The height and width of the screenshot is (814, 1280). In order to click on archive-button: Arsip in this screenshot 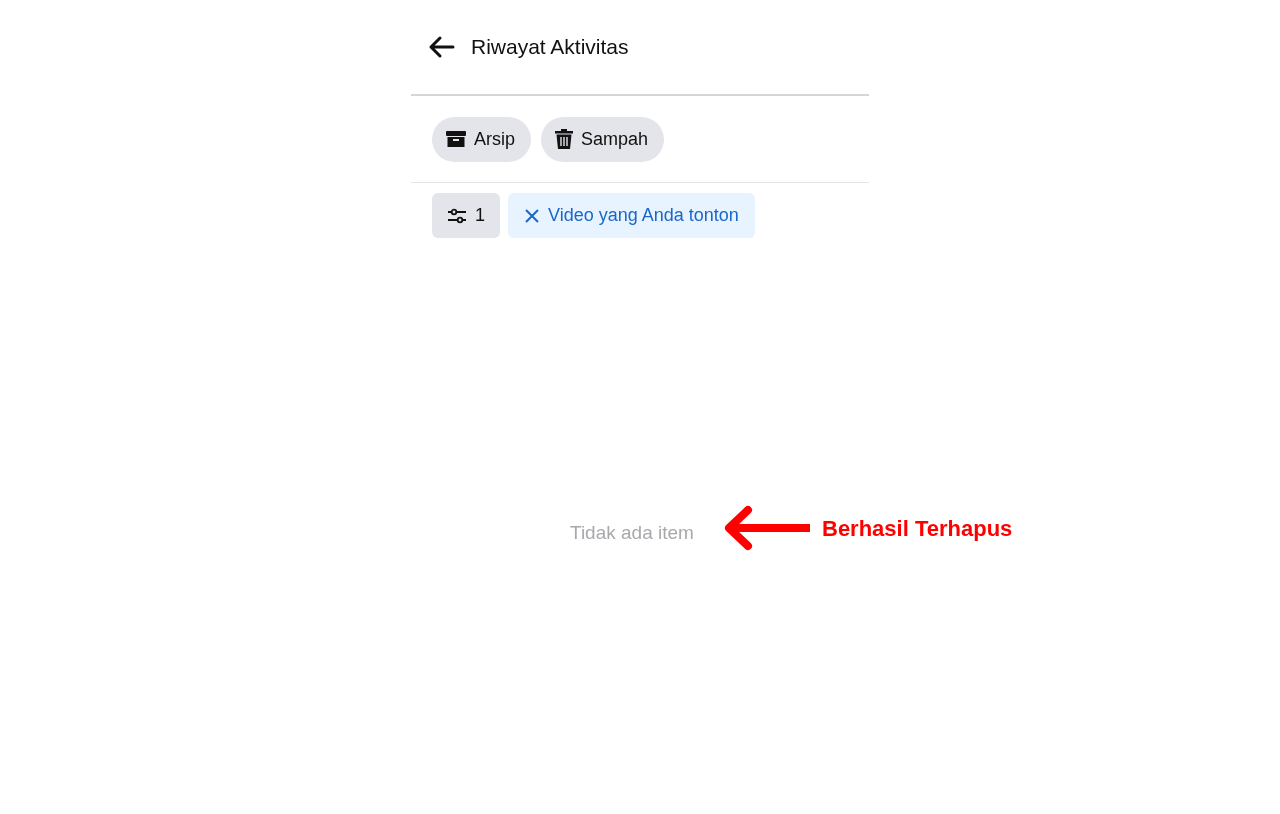, I will do `click(481, 139)`.